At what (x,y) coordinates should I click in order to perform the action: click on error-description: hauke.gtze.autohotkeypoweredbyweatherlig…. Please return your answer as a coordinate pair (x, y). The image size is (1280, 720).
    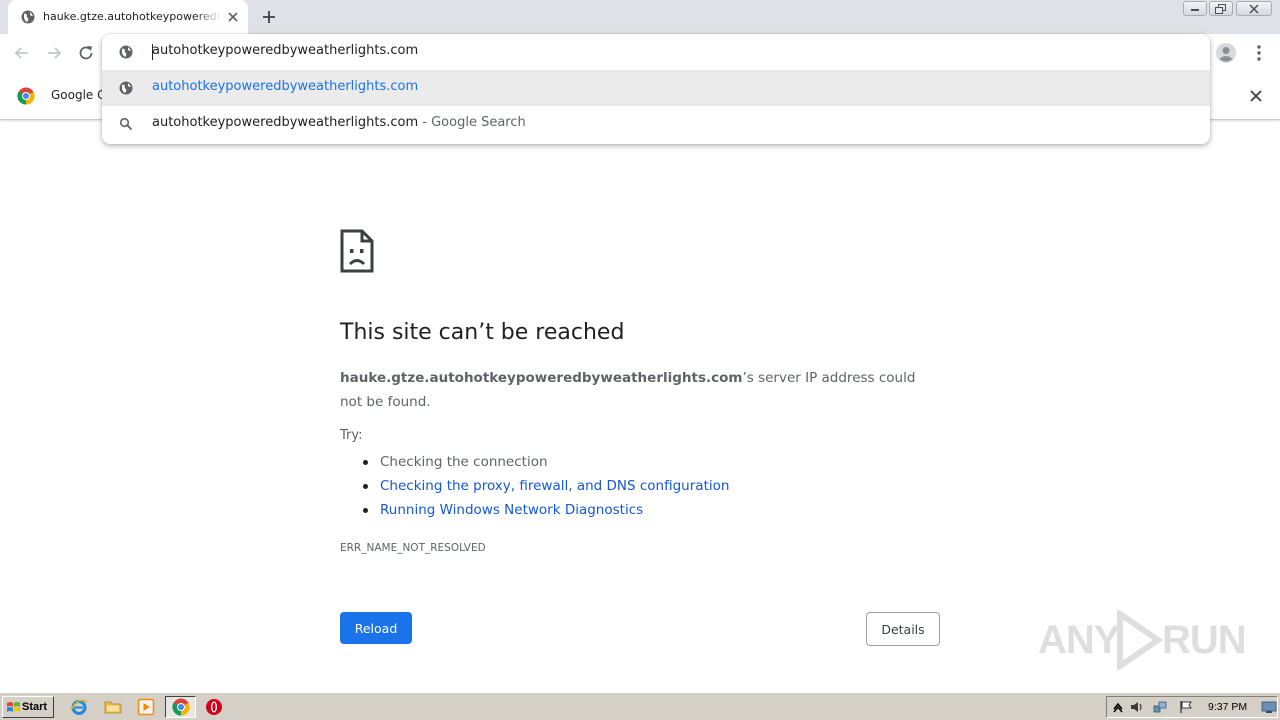
    Looking at the image, I should click on (640, 390).